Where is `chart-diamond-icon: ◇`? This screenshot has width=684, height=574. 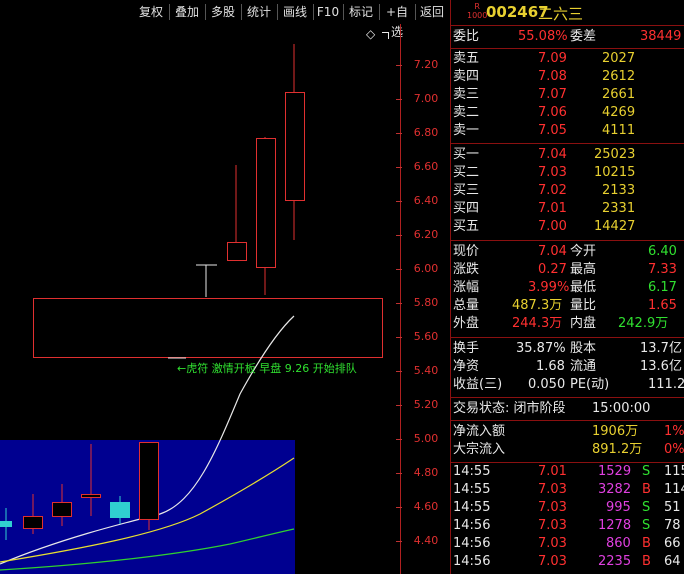
chart-diamond-icon: ◇ is located at coordinates (370, 34).